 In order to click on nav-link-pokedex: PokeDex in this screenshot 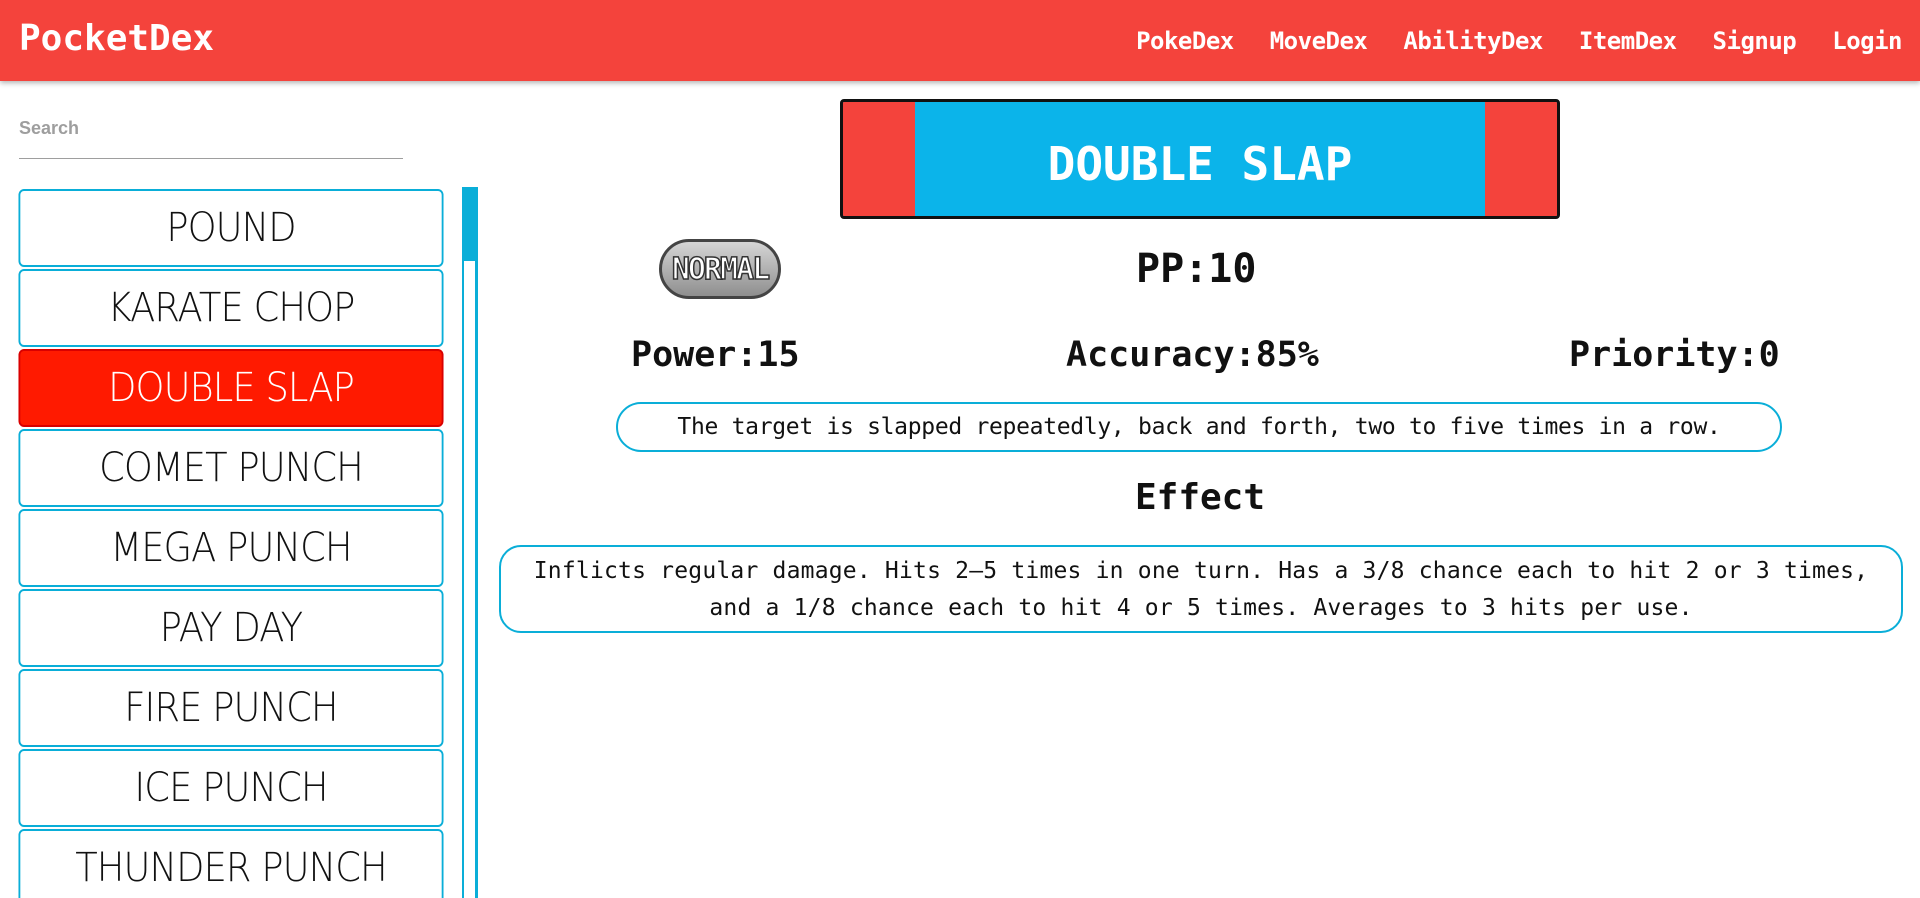, I will do `click(1185, 41)`.